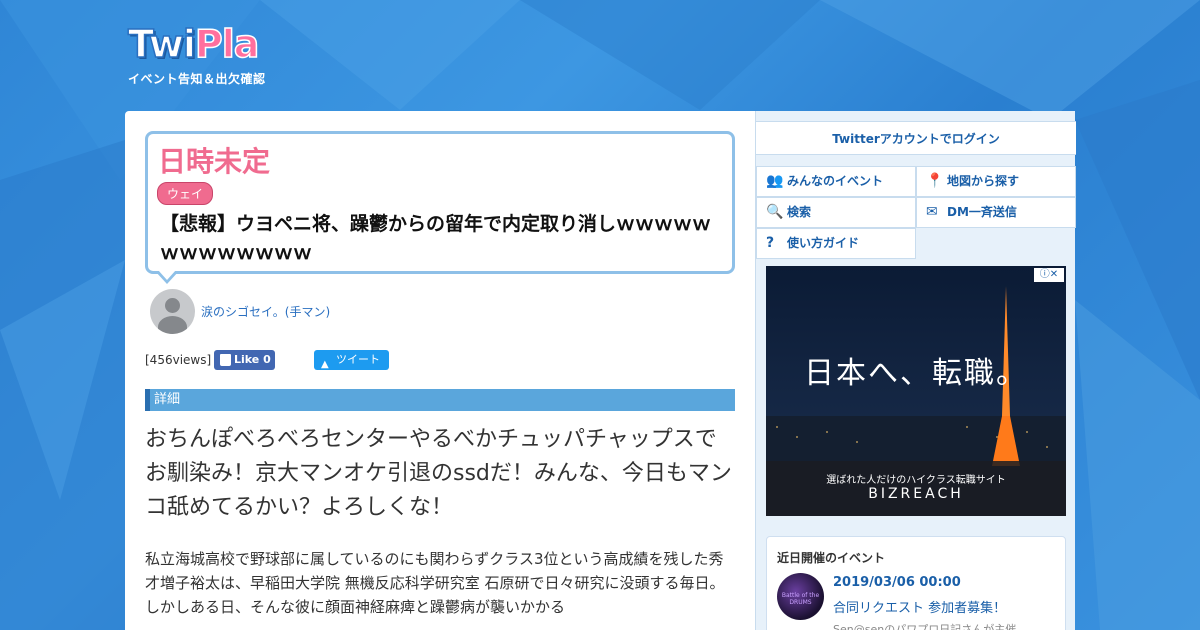  Describe the element at coordinates (265, 311) in the screenshot. I see `host-name-link: 涙のシゴセイ。(手マン)` at that location.